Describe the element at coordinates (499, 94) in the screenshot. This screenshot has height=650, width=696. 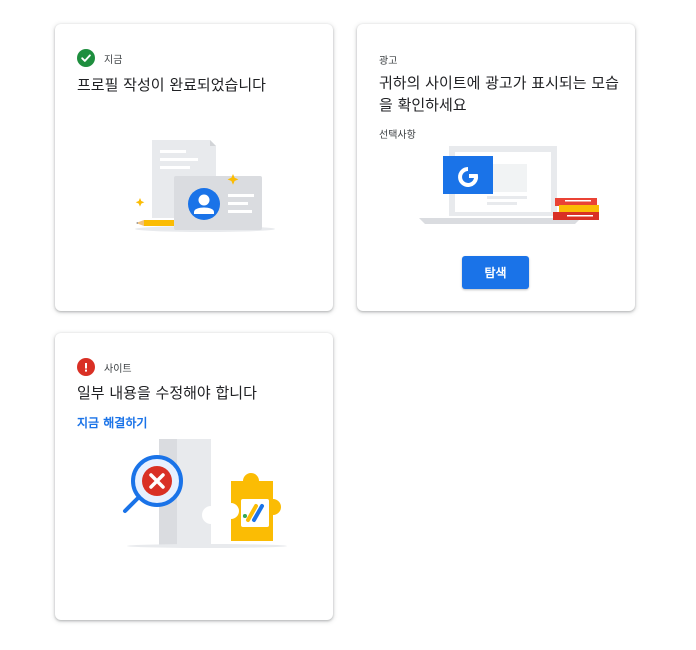
I see `card-title: 귀하의 사이트에 광고가 표시되는 모습을 확인하세요` at that location.